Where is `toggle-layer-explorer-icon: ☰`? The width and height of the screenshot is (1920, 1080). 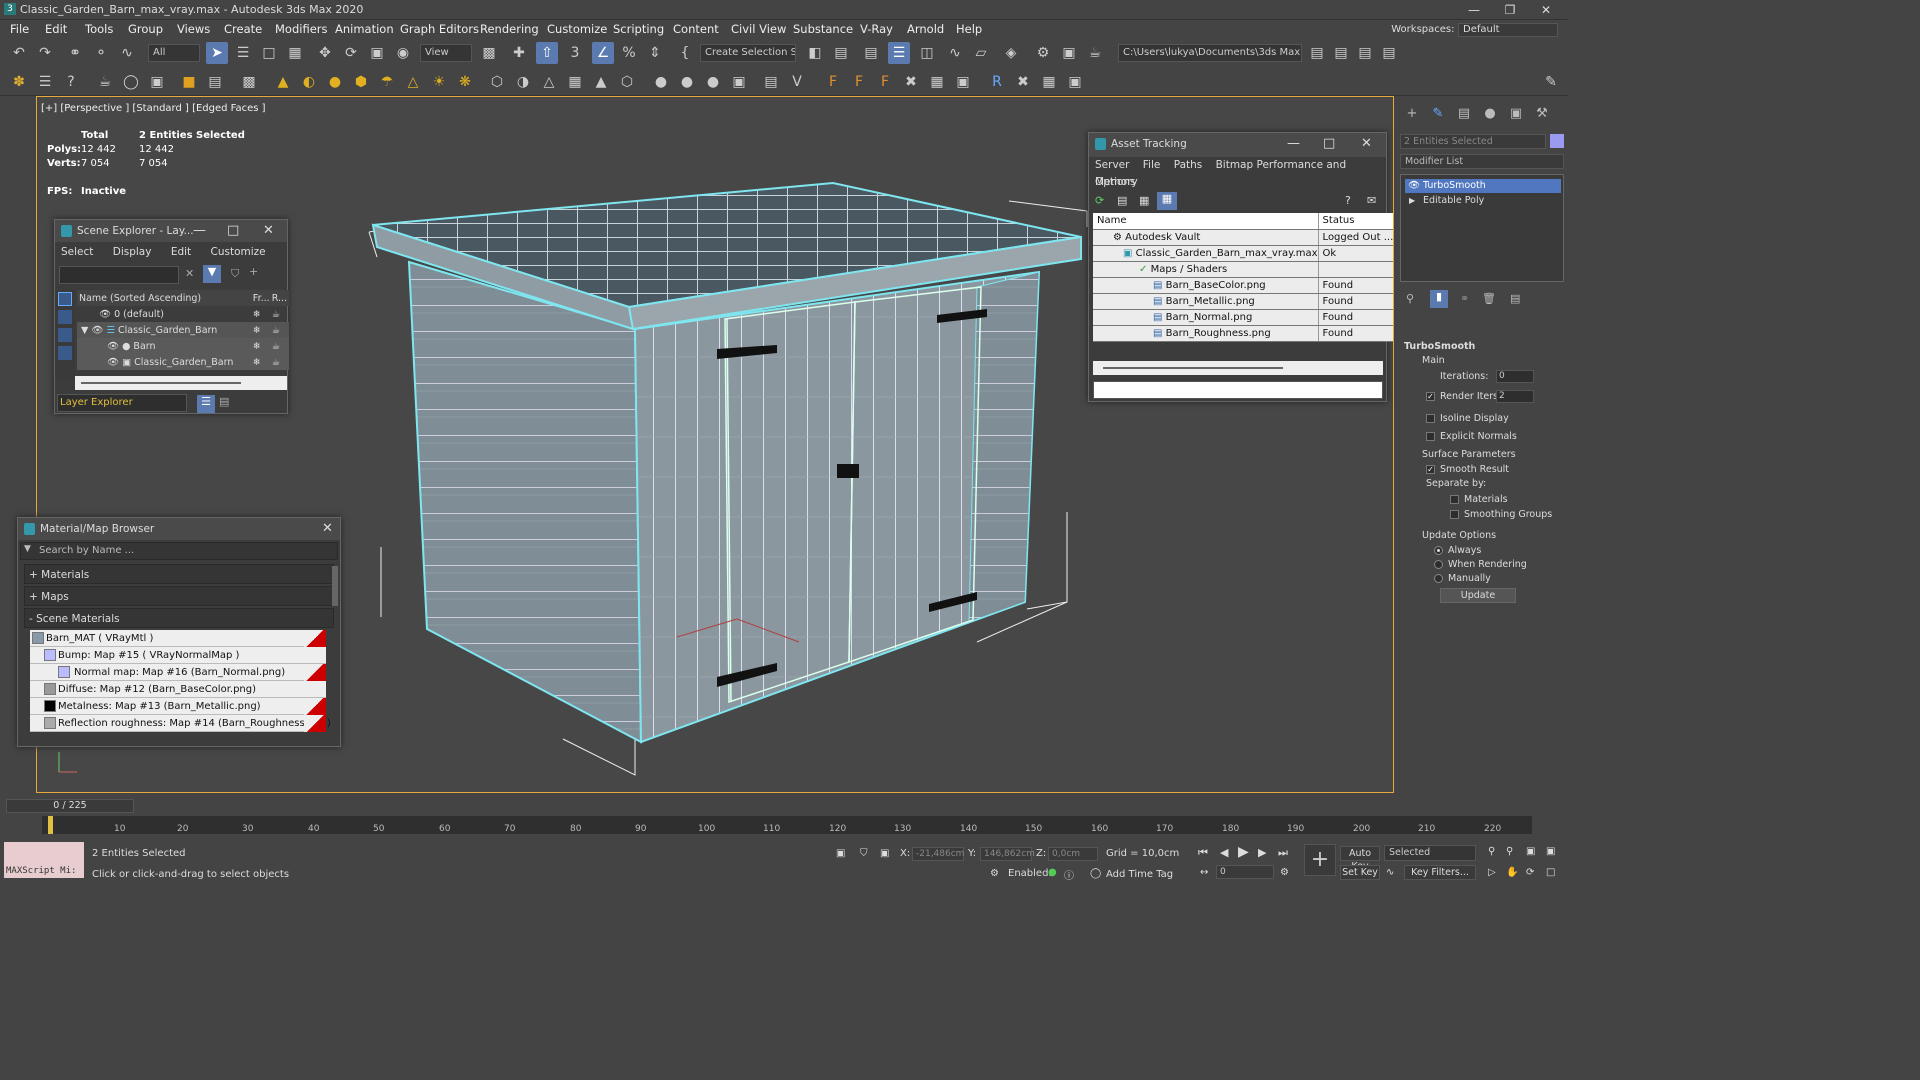 toggle-layer-explorer-icon: ☰ is located at coordinates (899, 53).